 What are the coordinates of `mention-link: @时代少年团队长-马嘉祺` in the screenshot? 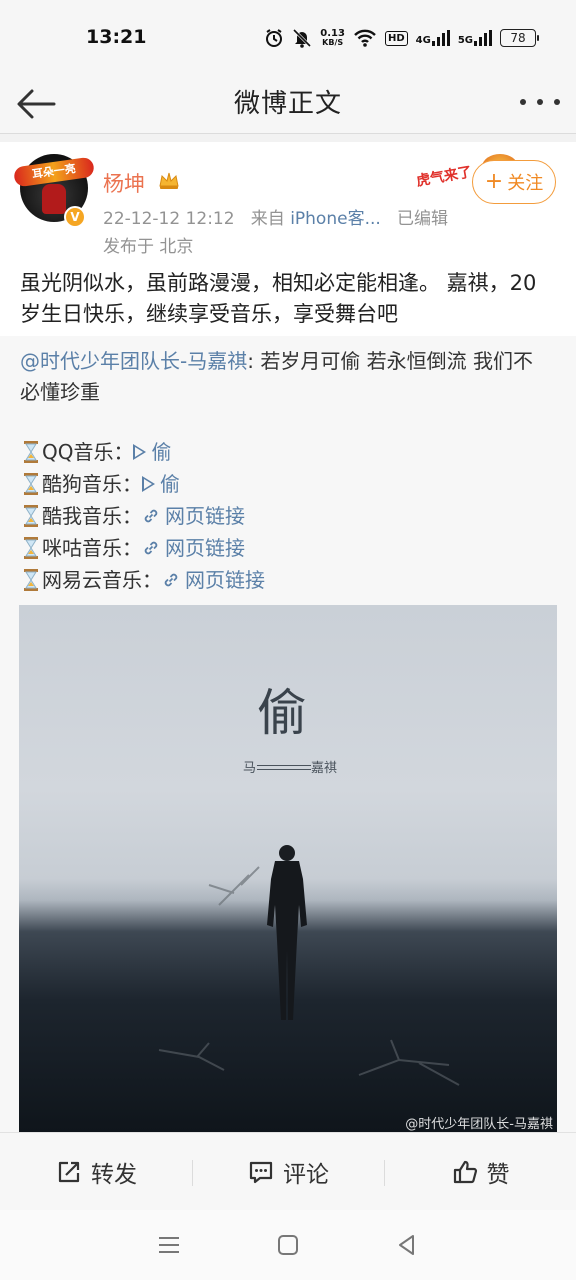 It's located at (133, 361).